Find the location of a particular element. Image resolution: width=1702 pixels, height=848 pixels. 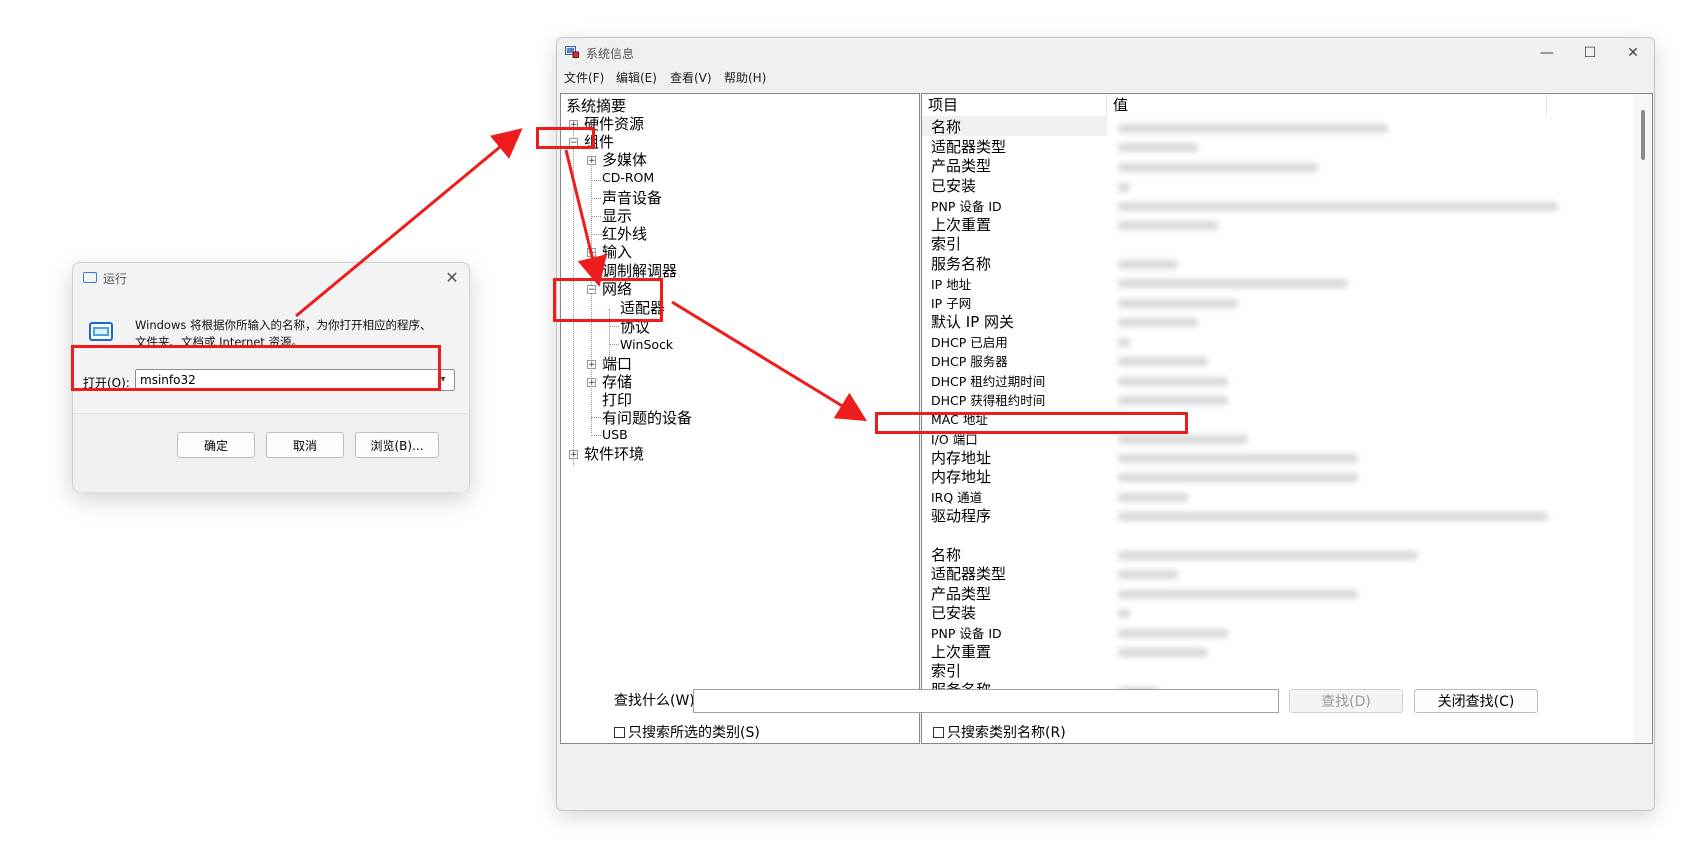

arrow-to-network is located at coordinates (585, 218).